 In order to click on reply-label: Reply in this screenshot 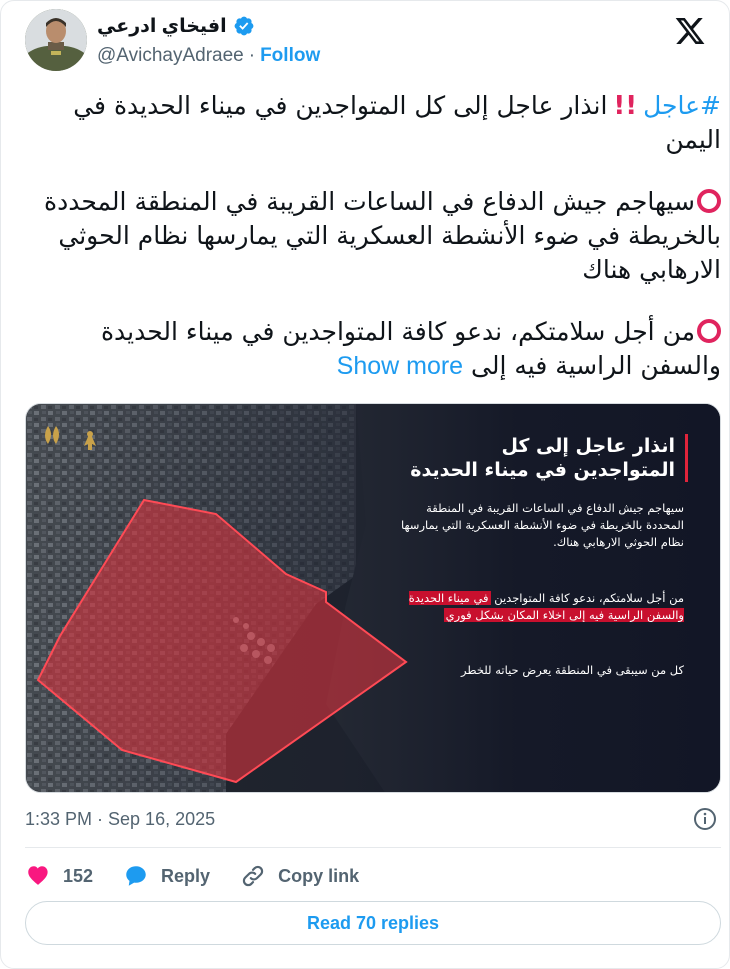, I will do `click(186, 875)`.